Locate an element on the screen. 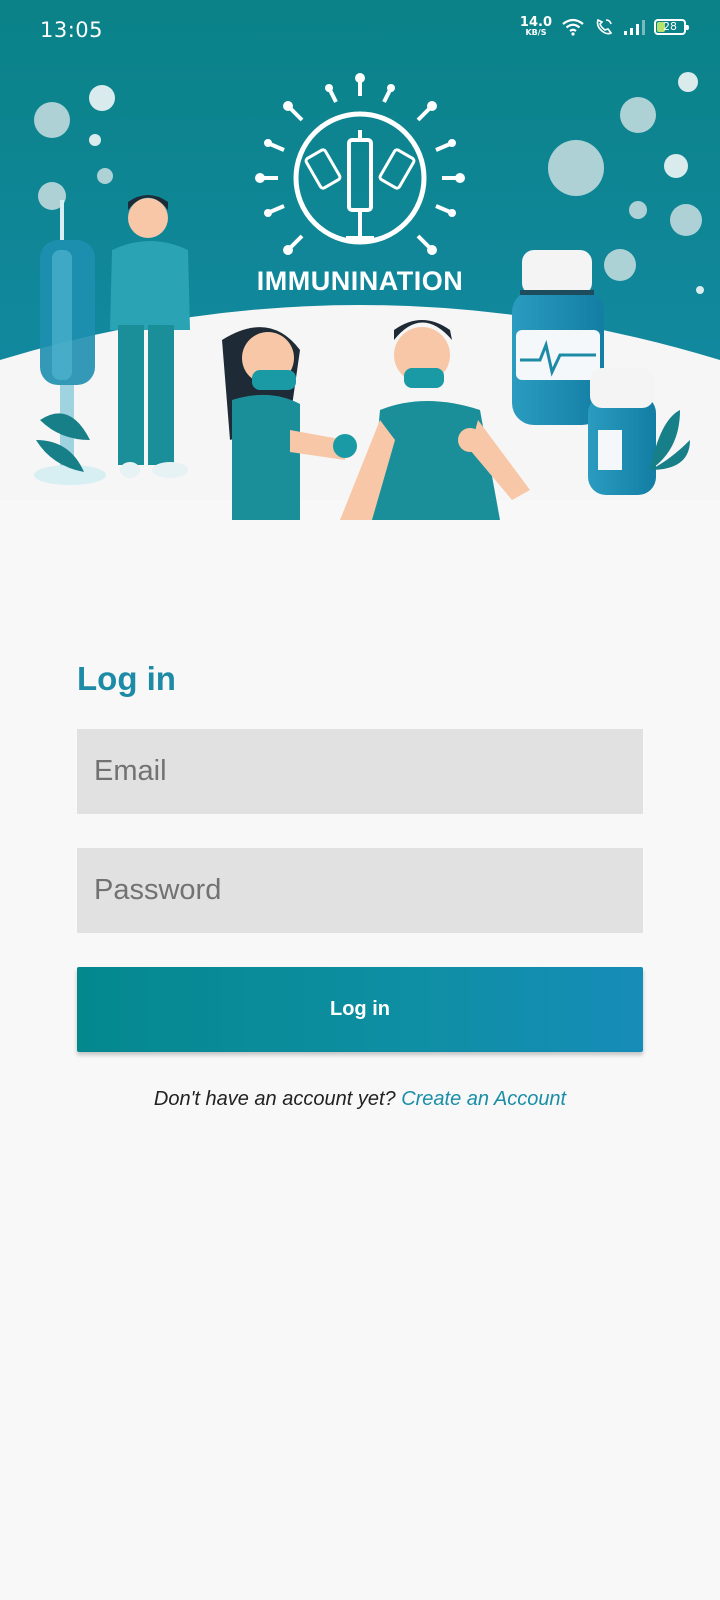  login-title: Log in is located at coordinates (126, 678).